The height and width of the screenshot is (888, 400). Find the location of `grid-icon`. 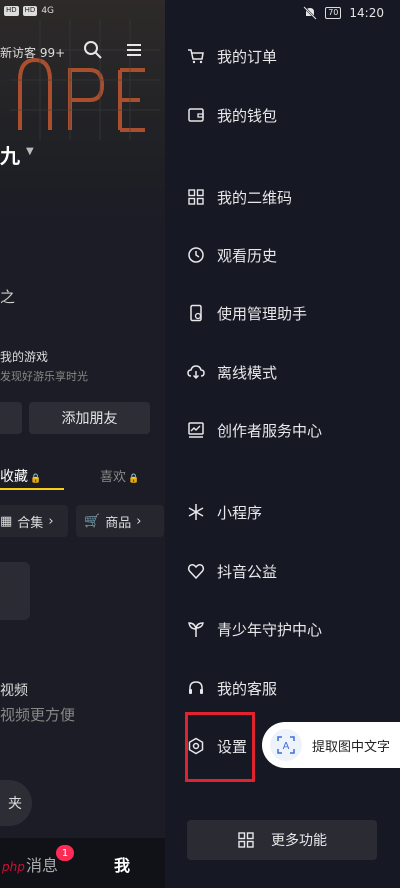

grid-icon is located at coordinates (246, 840).